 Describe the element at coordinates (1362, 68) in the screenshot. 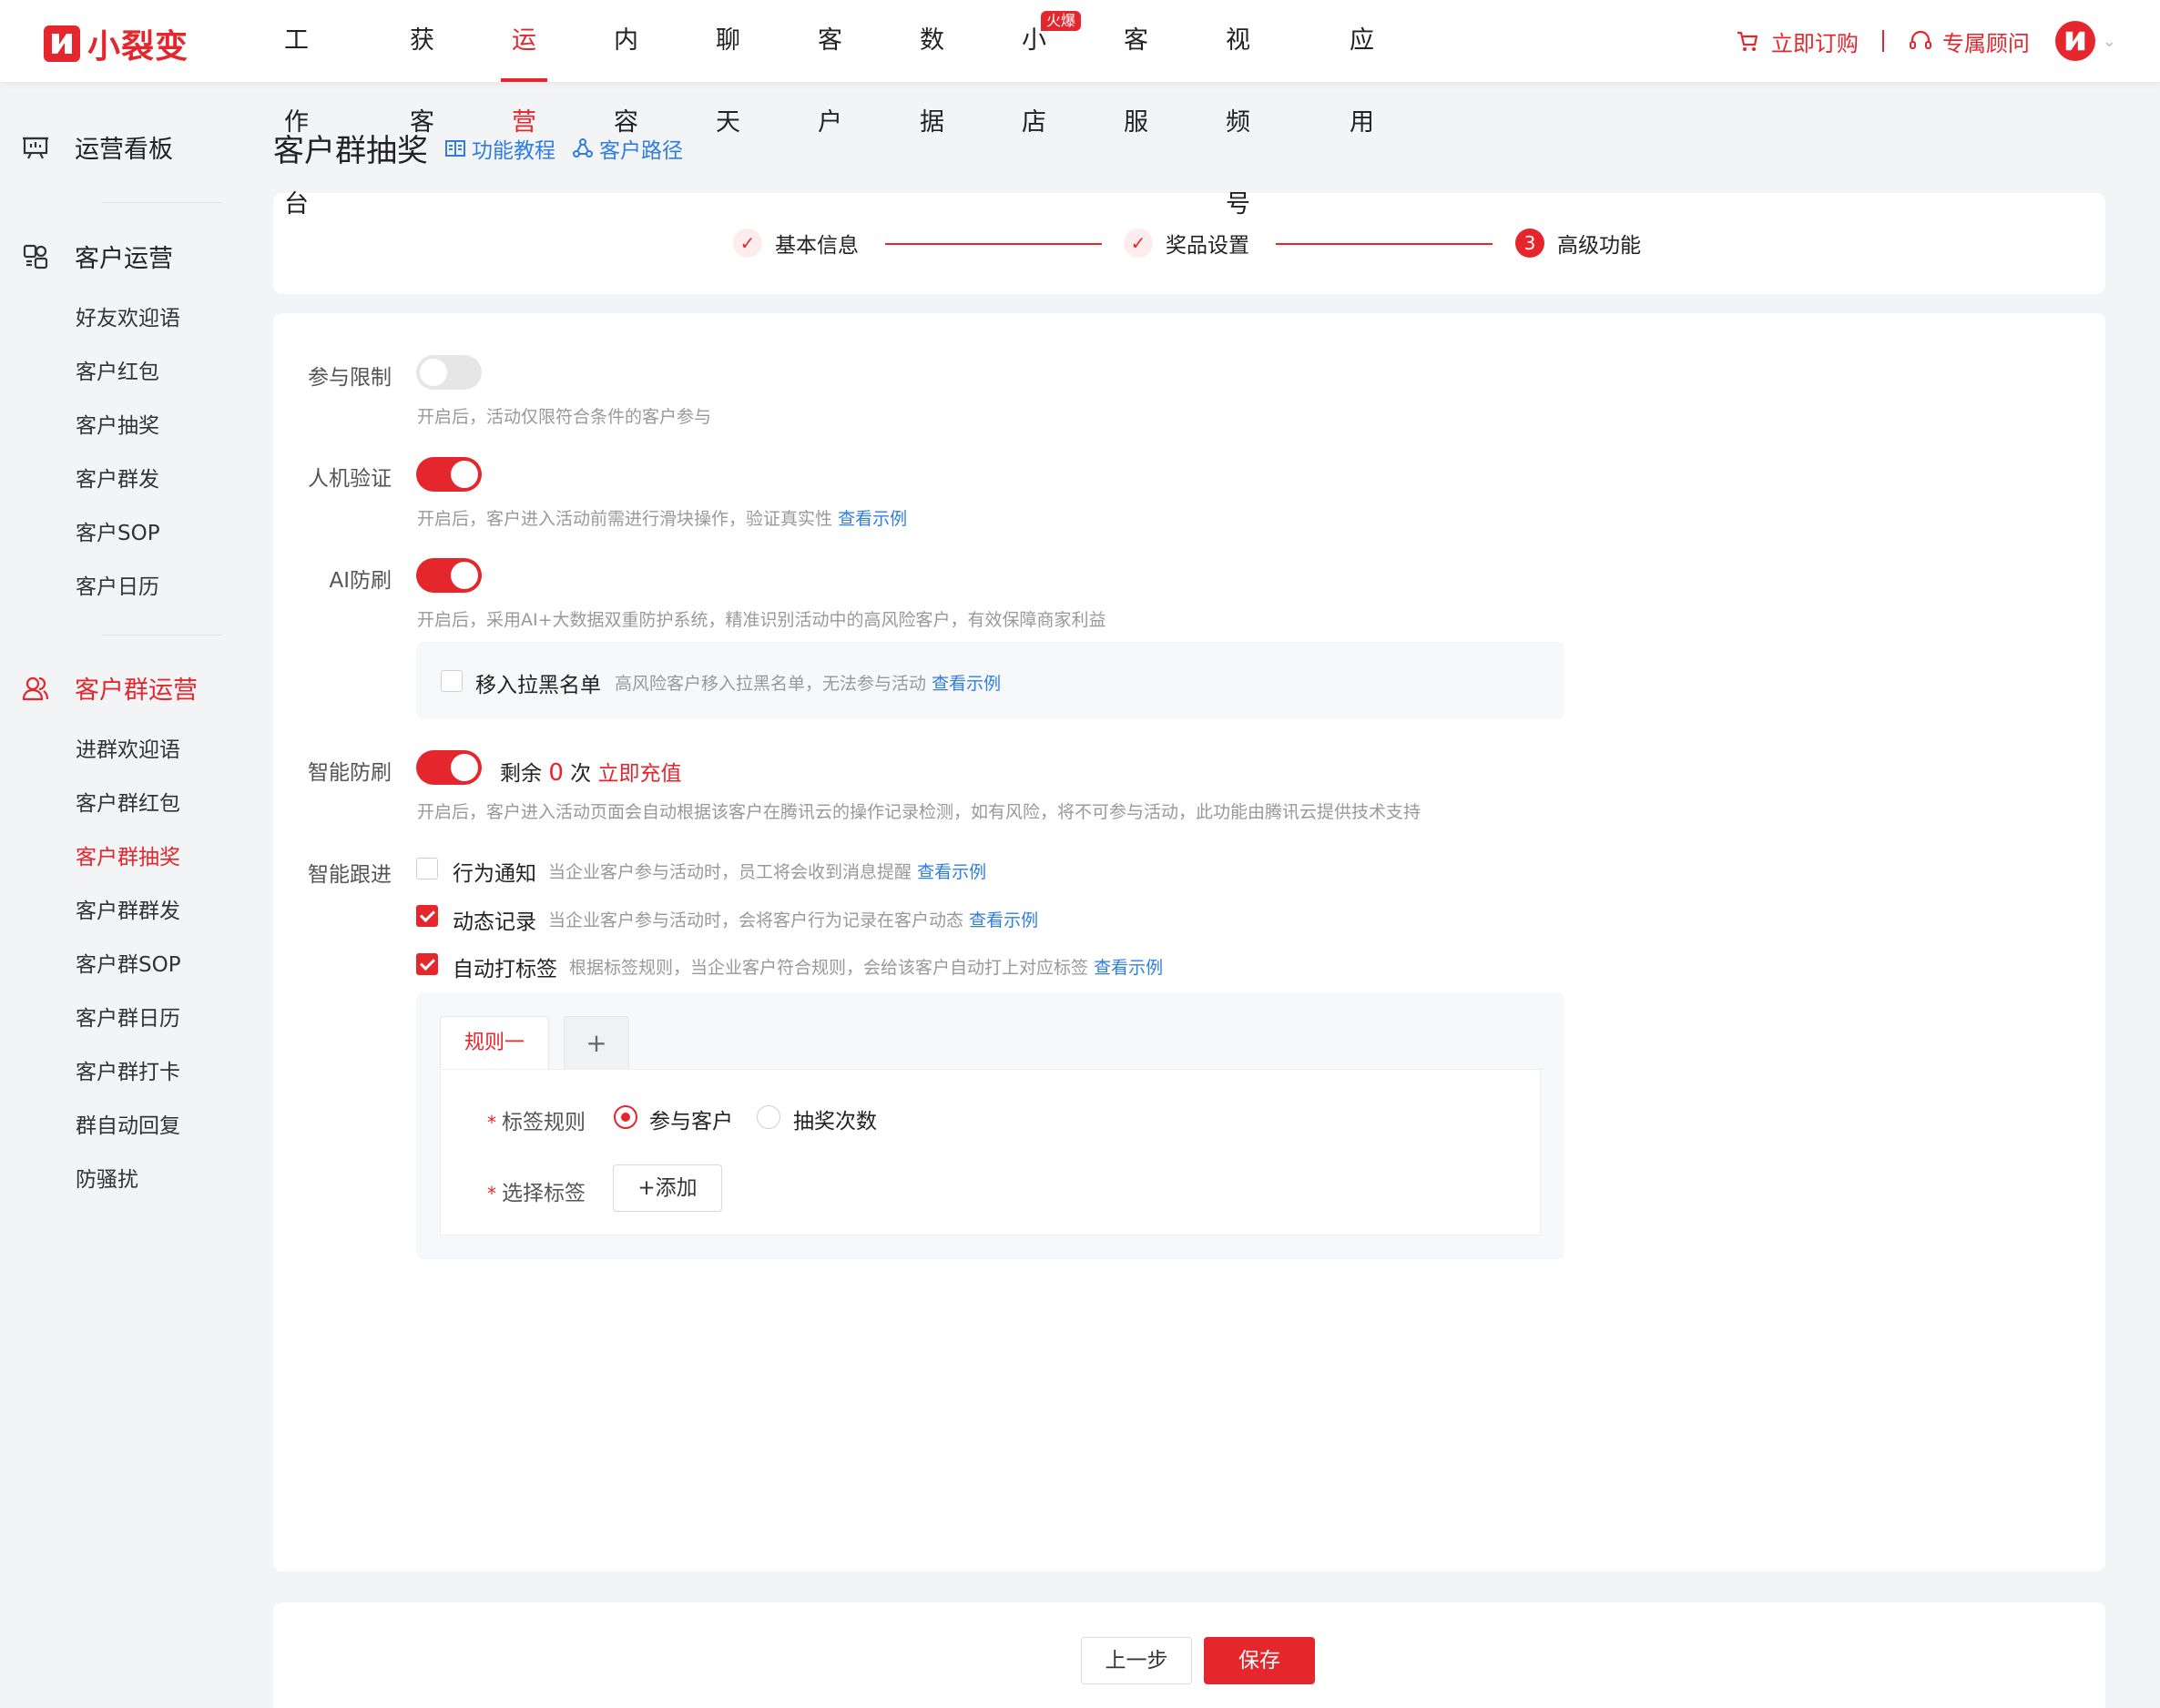

I see `nav-item-apps: 应用` at that location.